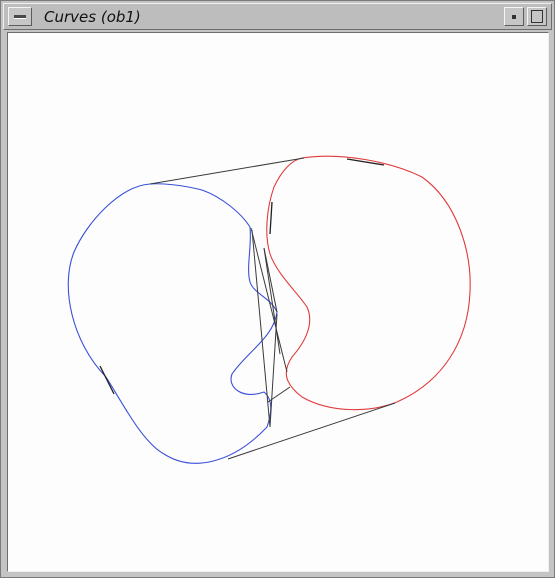 This screenshot has width=555, height=578. I want to click on minimize-button, so click(514, 16).